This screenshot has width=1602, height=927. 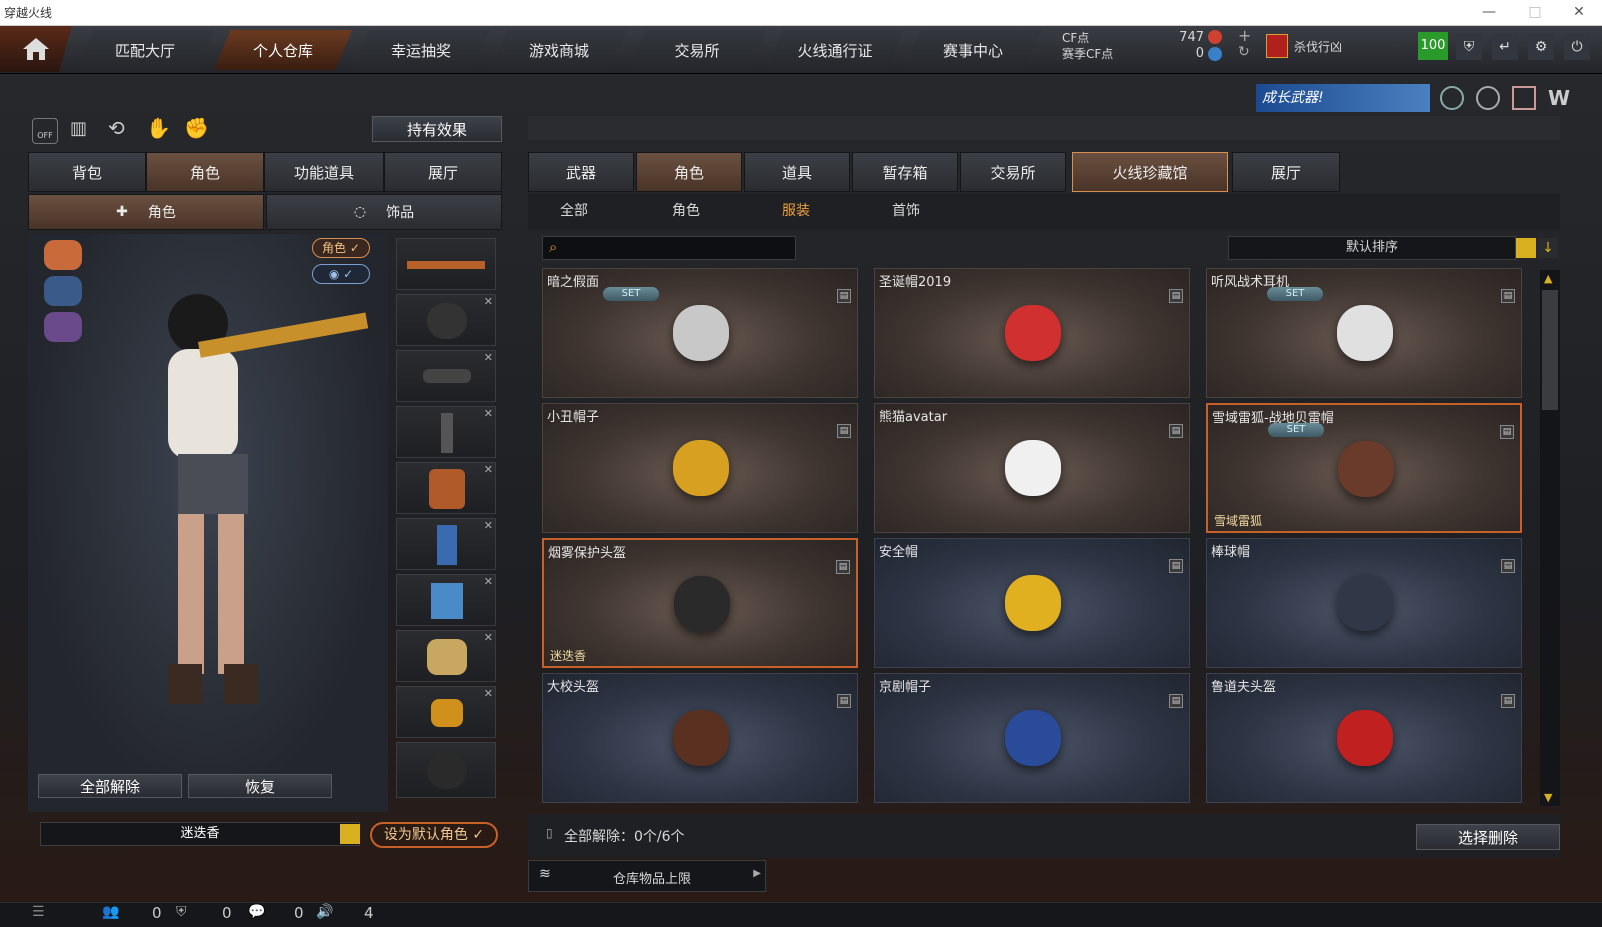 I want to click on item-card: 京剧帽子 ▤, so click(x=1032, y=738).